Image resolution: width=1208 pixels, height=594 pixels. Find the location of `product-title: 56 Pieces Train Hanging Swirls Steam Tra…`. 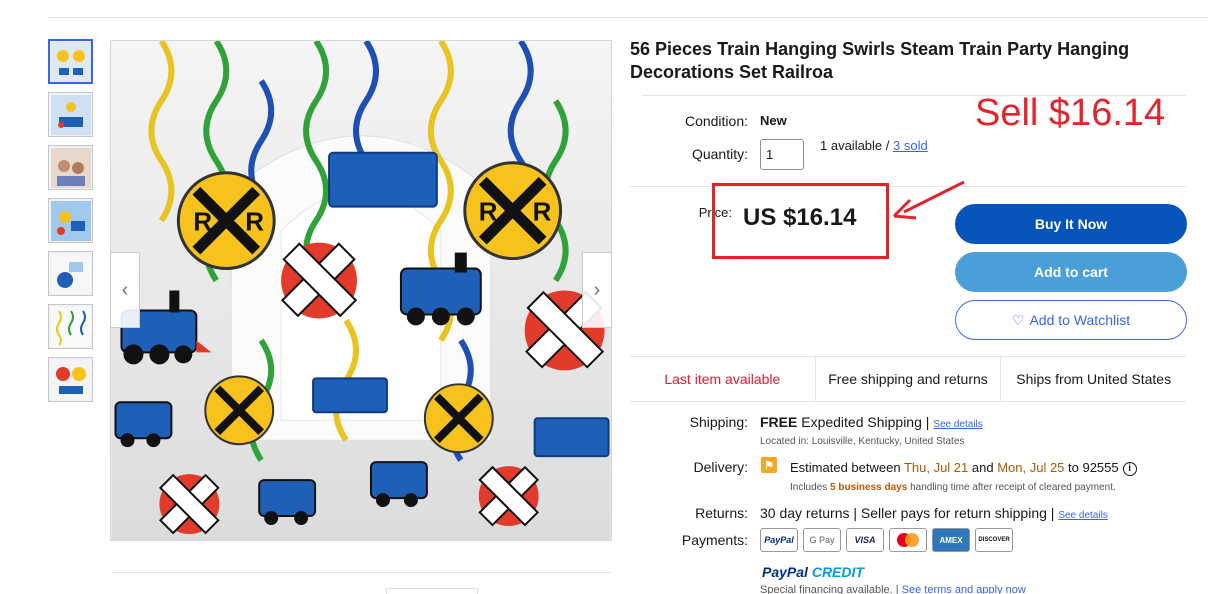

product-title: 56 Pieces Train Hanging Swirls Steam Tra… is located at coordinates (880, 60).